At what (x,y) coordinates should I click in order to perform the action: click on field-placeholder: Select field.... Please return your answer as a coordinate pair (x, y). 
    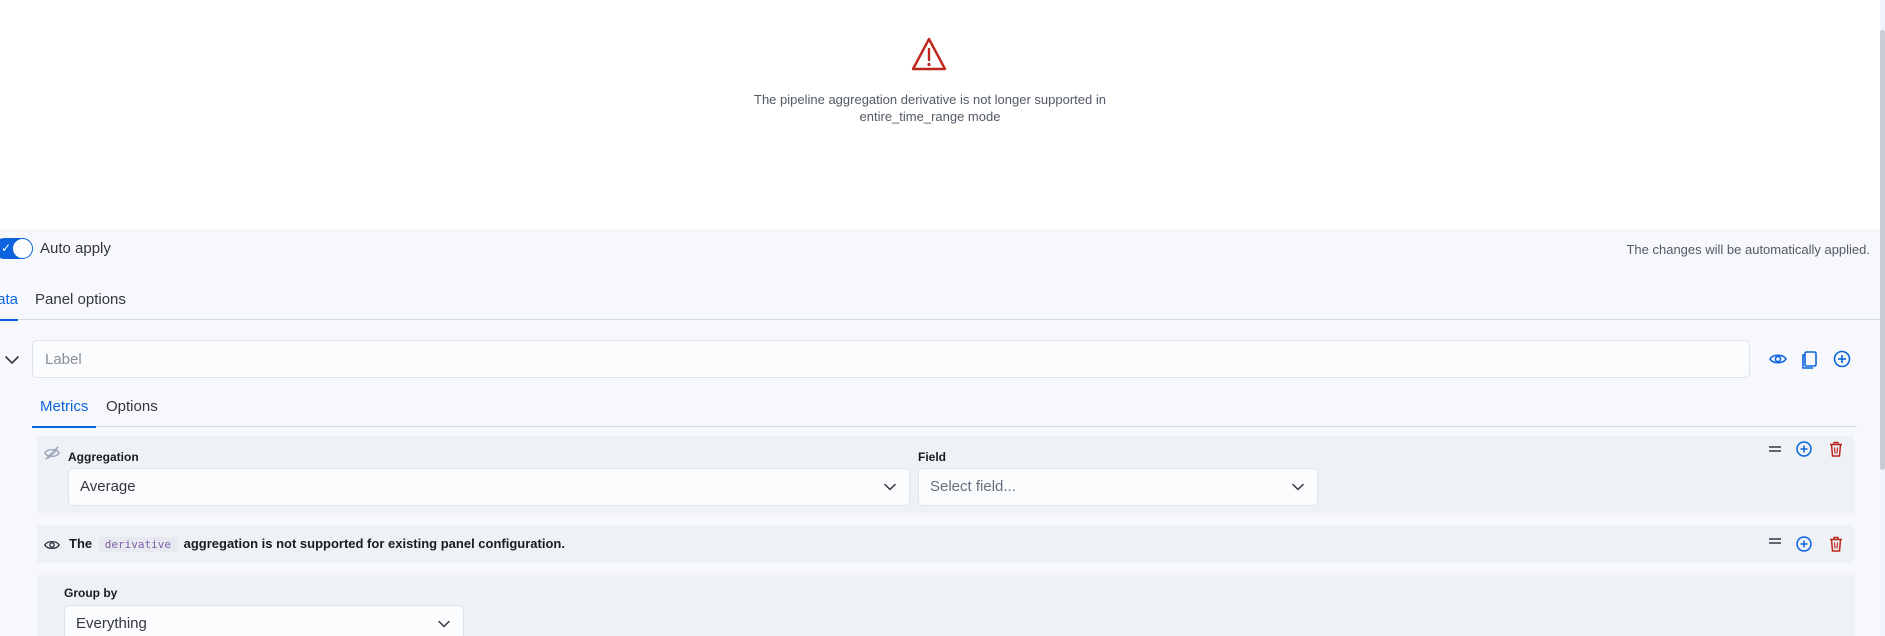
    Looking at the image, I should click on (973, 486).